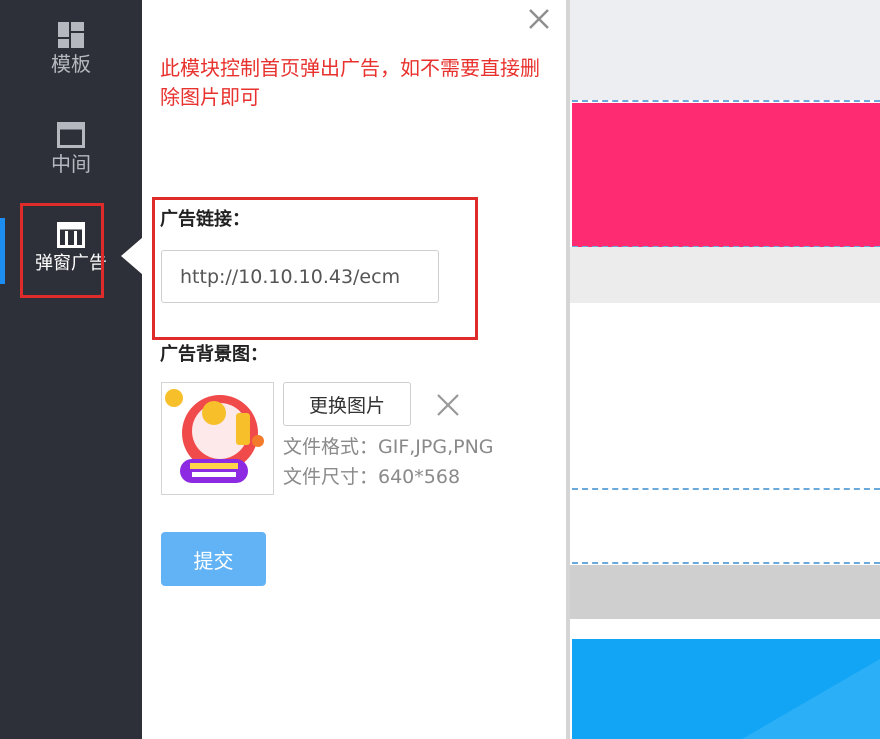 This screenshot has height=739, width=880. I want to click on middle-layout-icon, so click(71, 135).